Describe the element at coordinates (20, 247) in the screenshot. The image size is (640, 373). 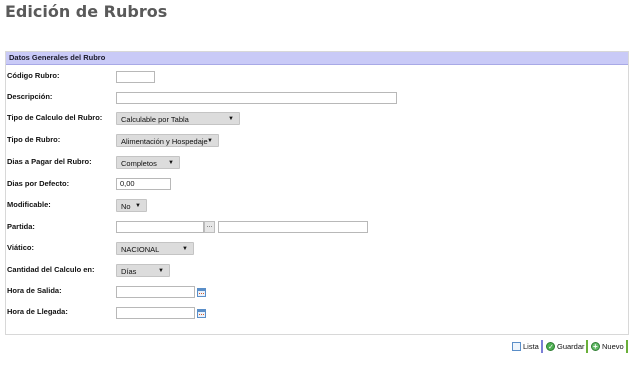
I see `viatico-label: Viático:` at that location.